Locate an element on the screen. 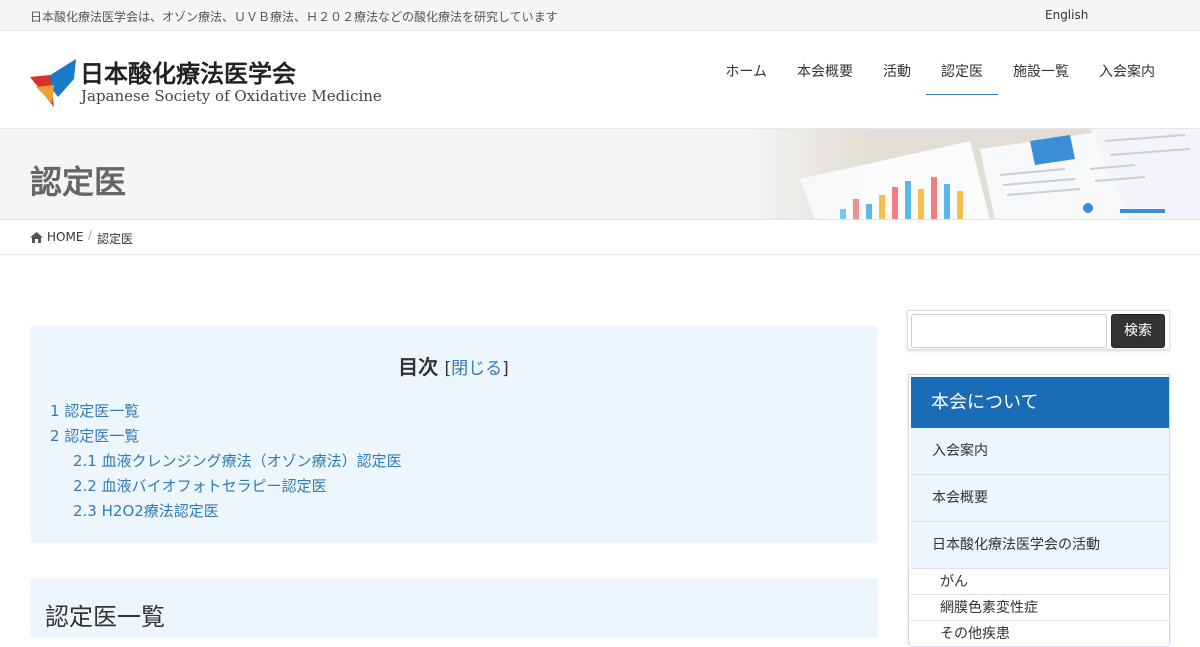 The height and width of the screenshot is (647, 1200). nav-item-about: 本会概要 is located at coordinates (825, 63).